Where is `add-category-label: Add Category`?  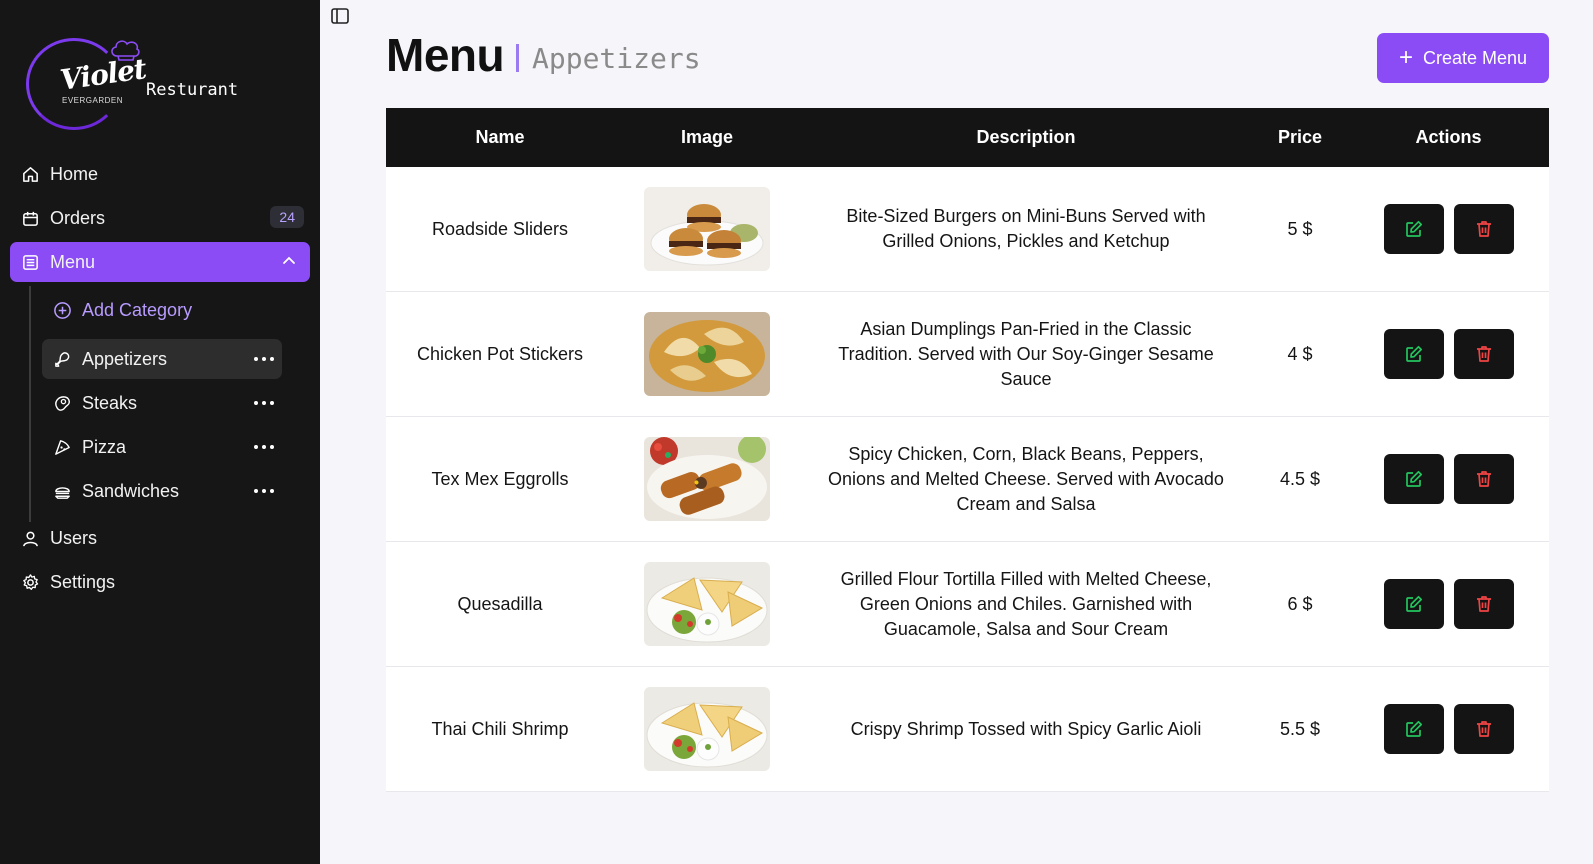
add-category-label: Add Category is located at coordinates (137, 309).